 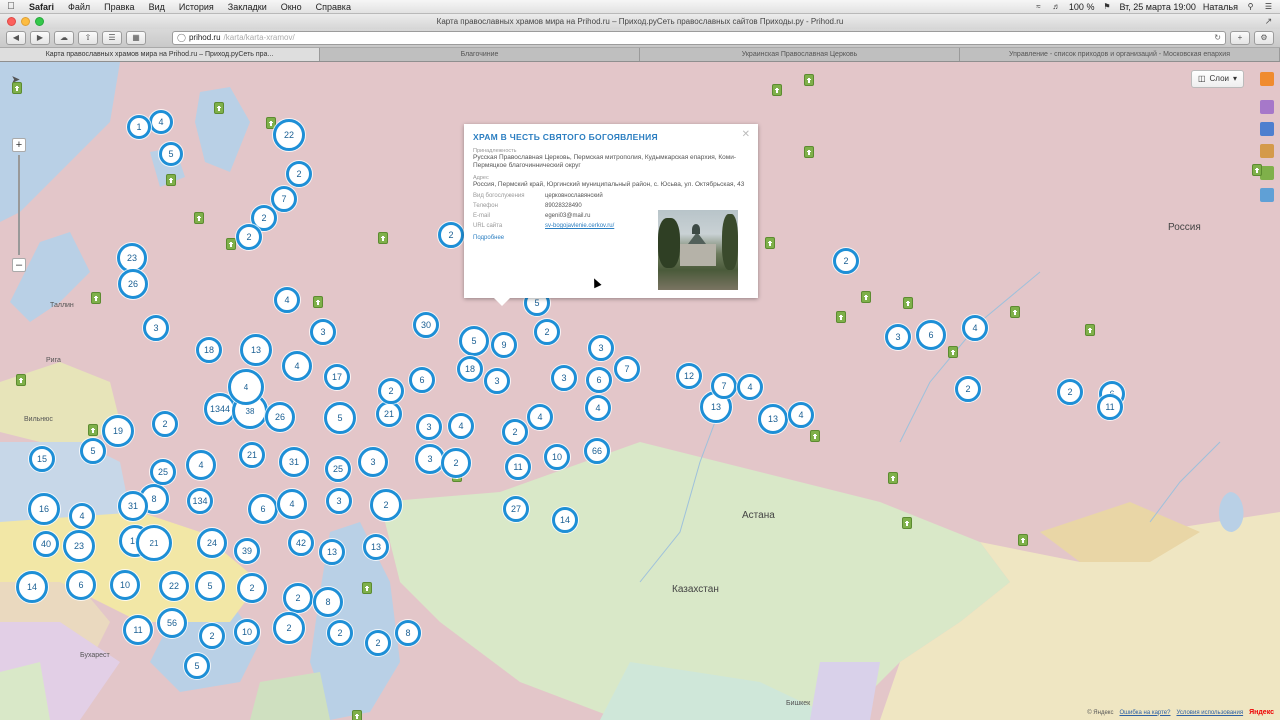 What do you see at coordinates (1082, 7) in the screenshot?
I see `battery-label: 100 %` at bounding box center [1082, 7].